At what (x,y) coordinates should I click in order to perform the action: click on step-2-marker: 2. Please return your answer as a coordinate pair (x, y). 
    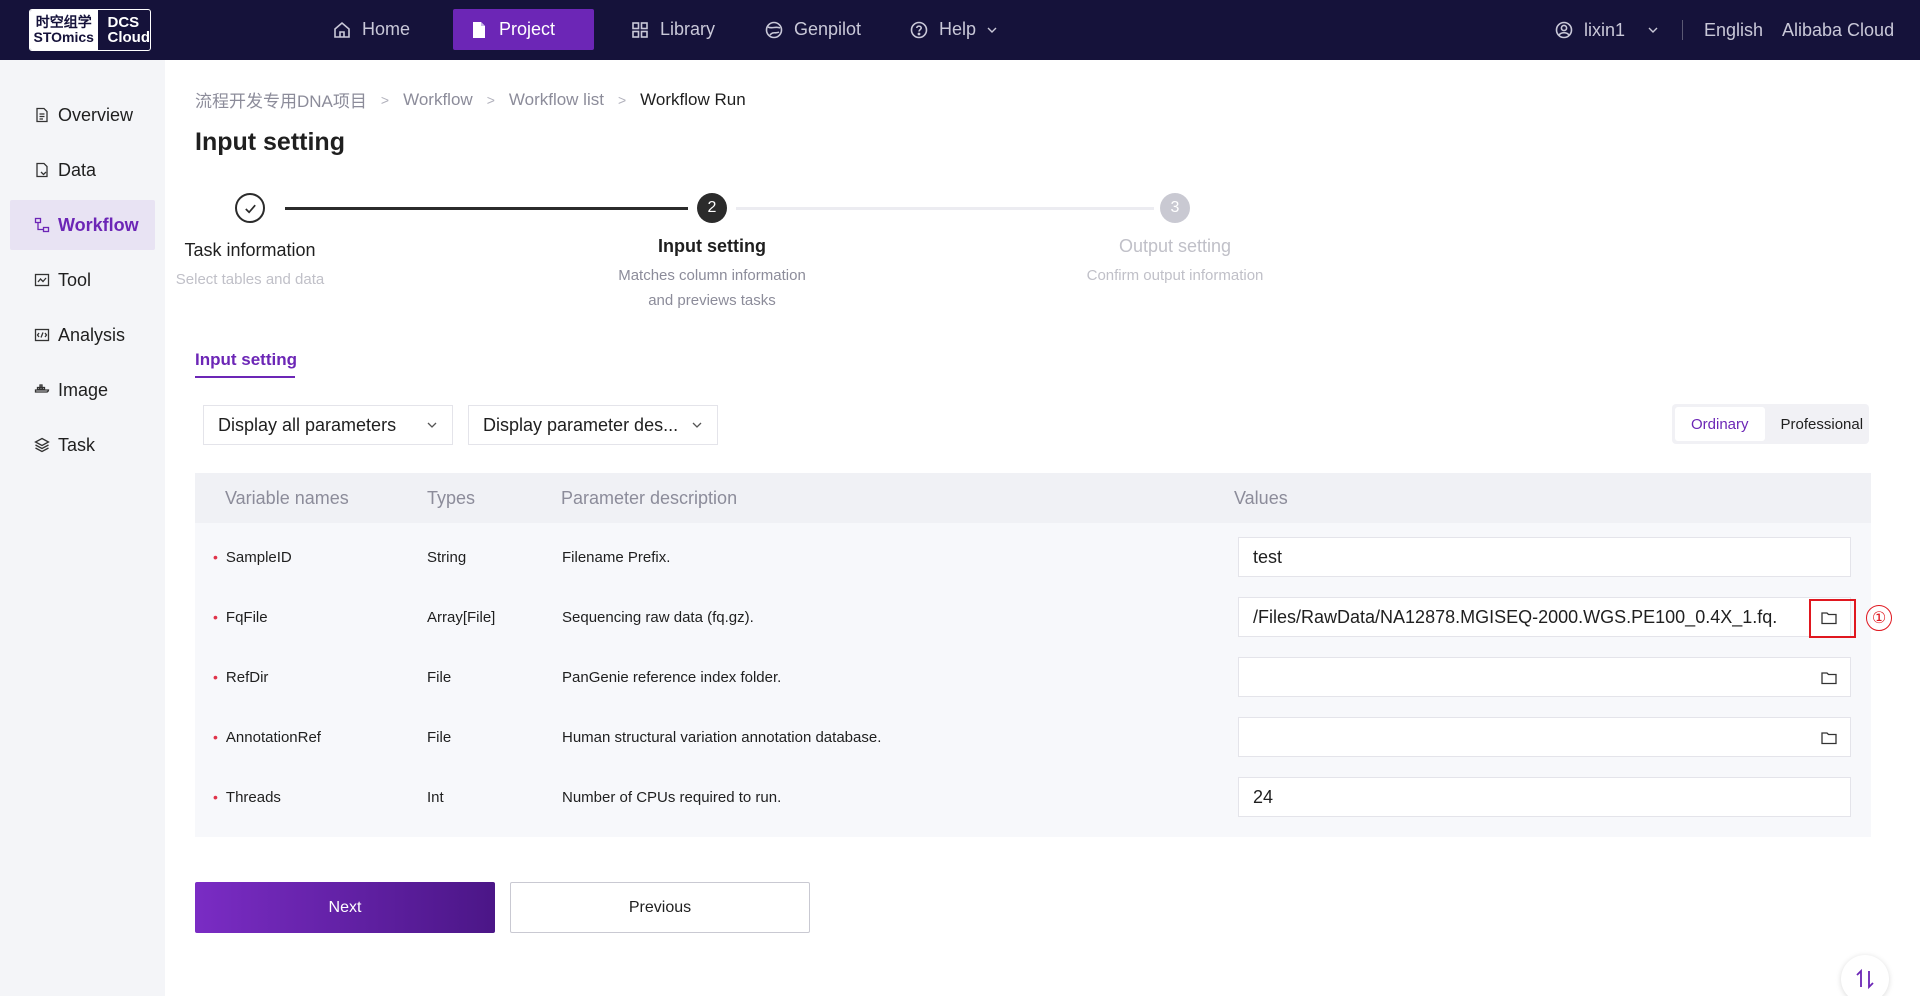
    Looking at the image, I should click on (712, 208).